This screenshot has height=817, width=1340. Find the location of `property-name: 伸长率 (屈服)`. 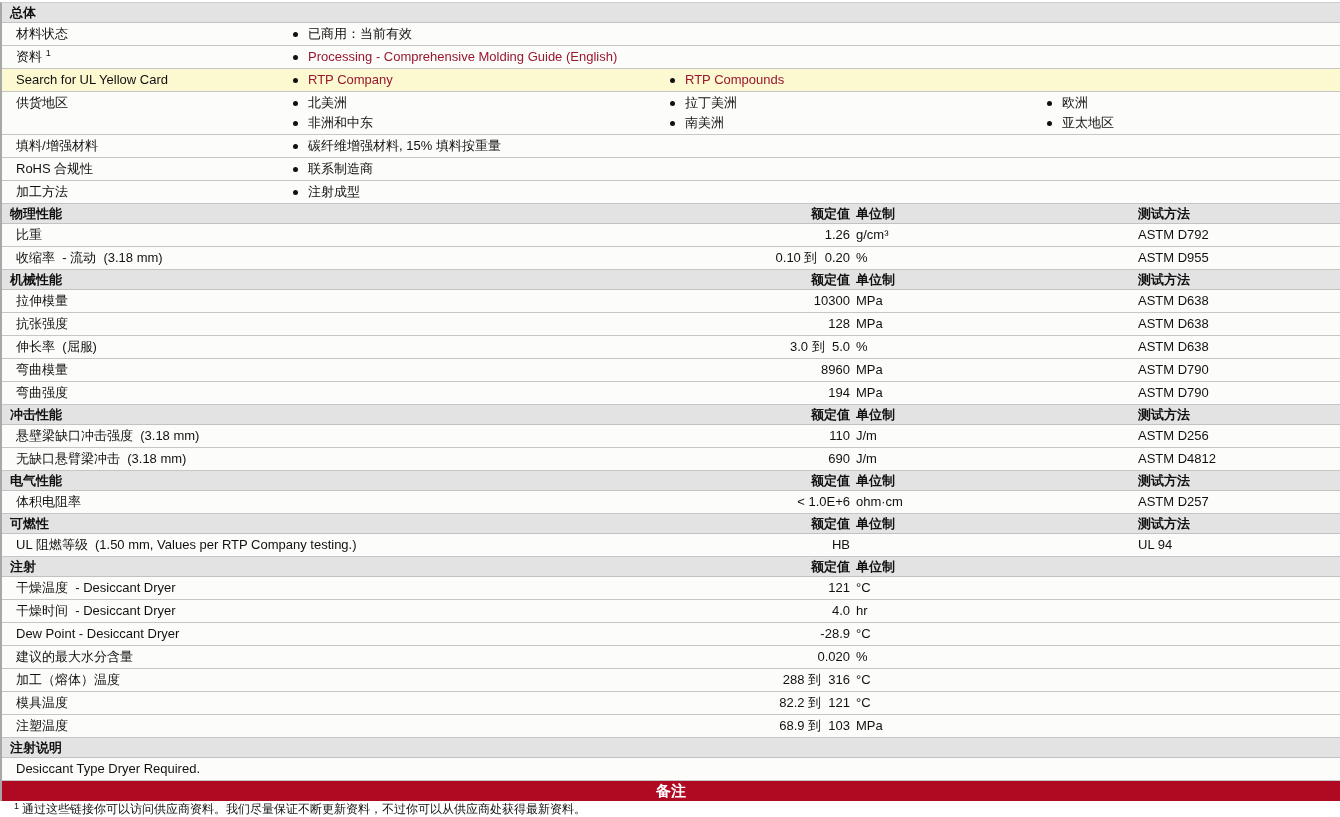

property-name: 伸长率 (屈服) is located at coordinates (56, 347).